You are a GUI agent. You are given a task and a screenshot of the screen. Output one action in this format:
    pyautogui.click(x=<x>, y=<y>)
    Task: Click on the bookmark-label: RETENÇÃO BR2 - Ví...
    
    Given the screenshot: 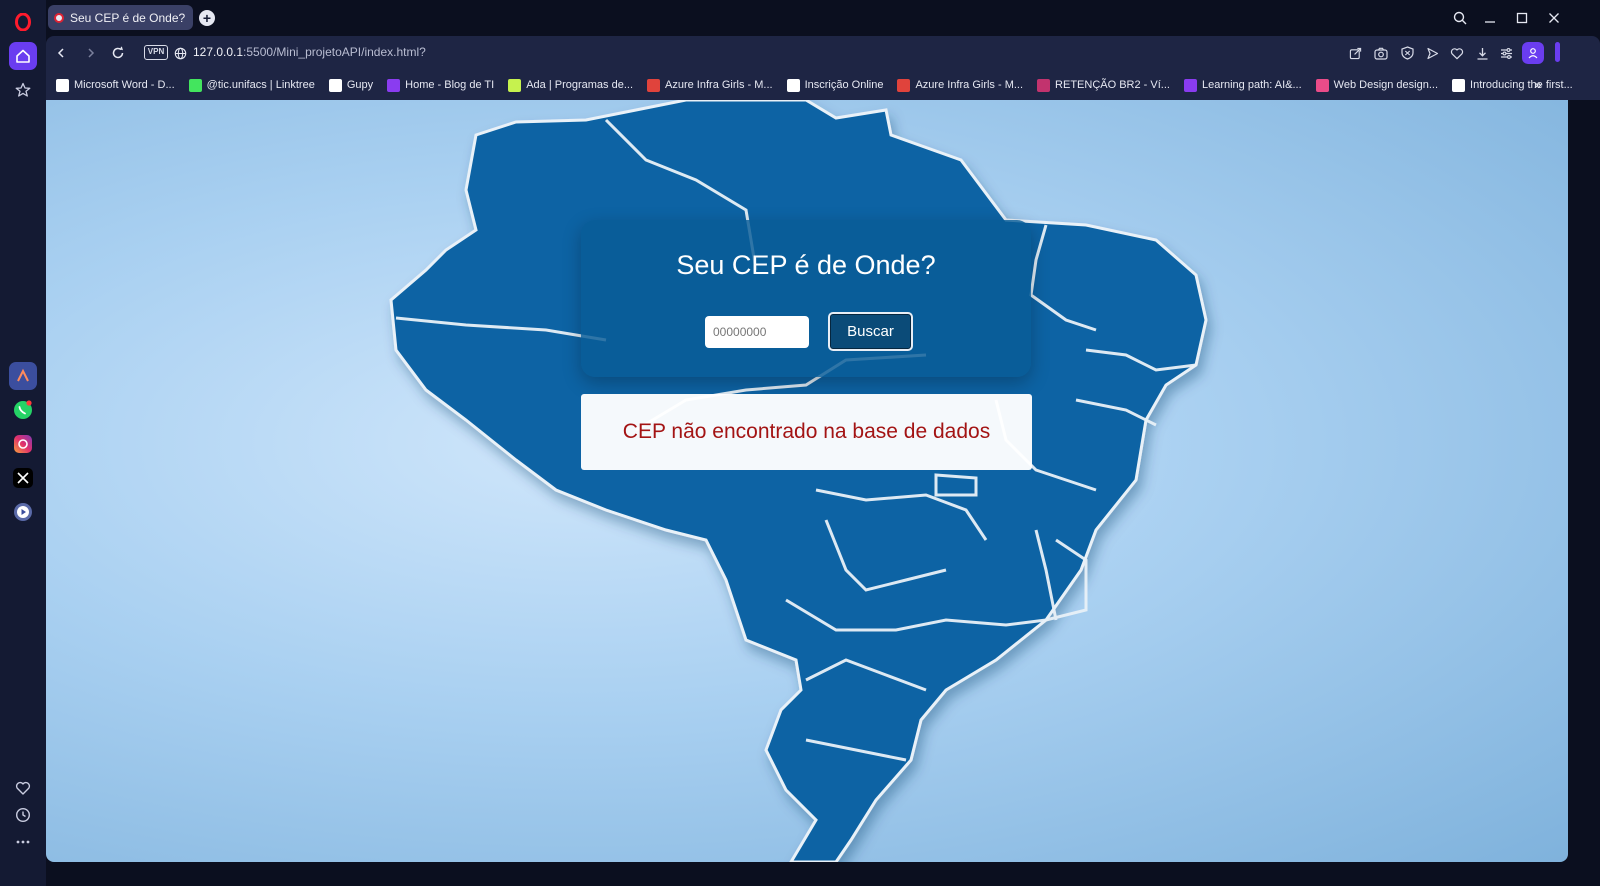 What is the action you would take?
    pyautogui.click(x=1112, y=85)
    